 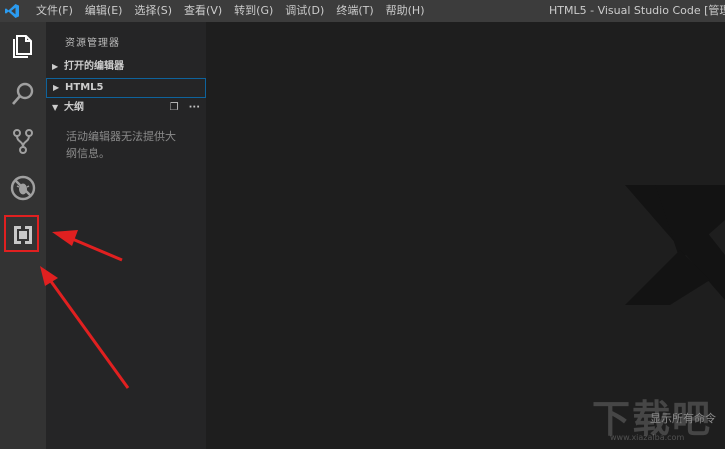 I want to click on menu-goto: 转到(G), so click(x=253, y=11).